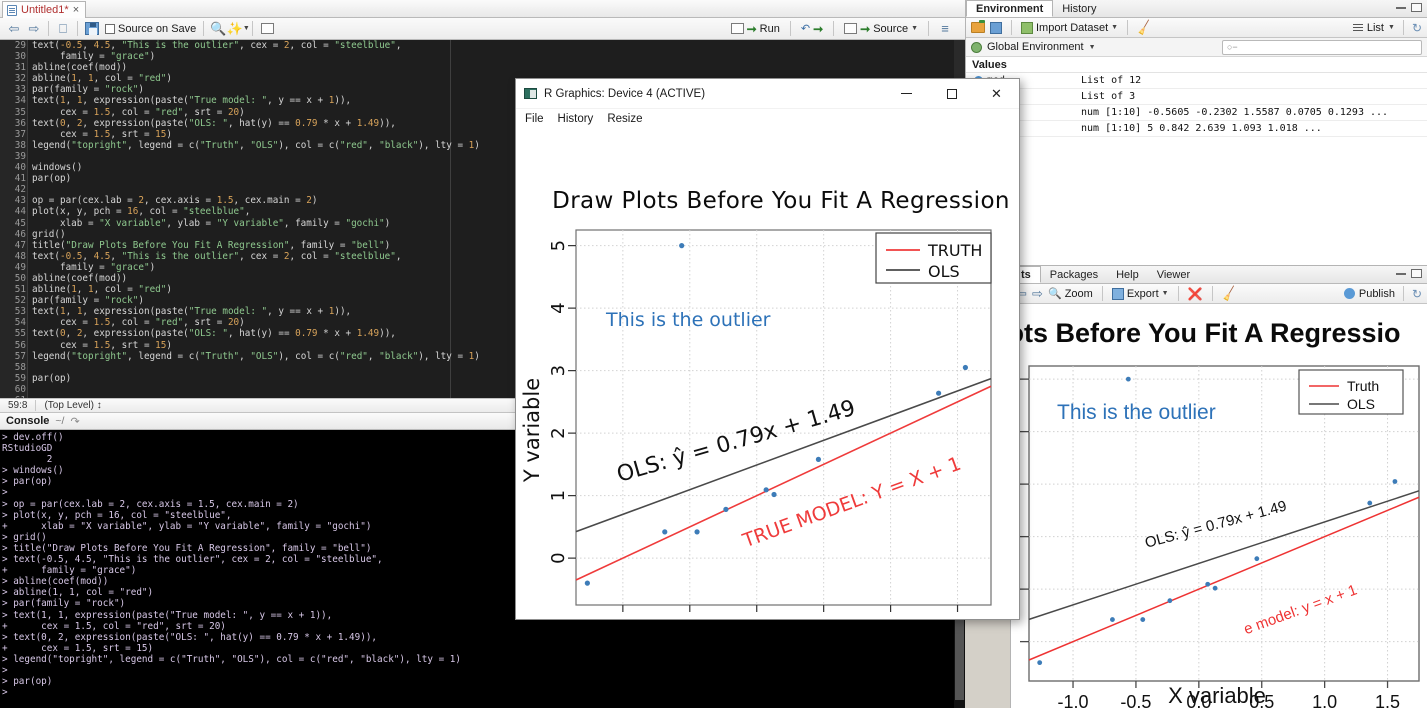 The width and height of the screenshot is (1427, 708). Describe the element at coordinates (951, 94) in the screenshot. I see `maximize-button` at that location.